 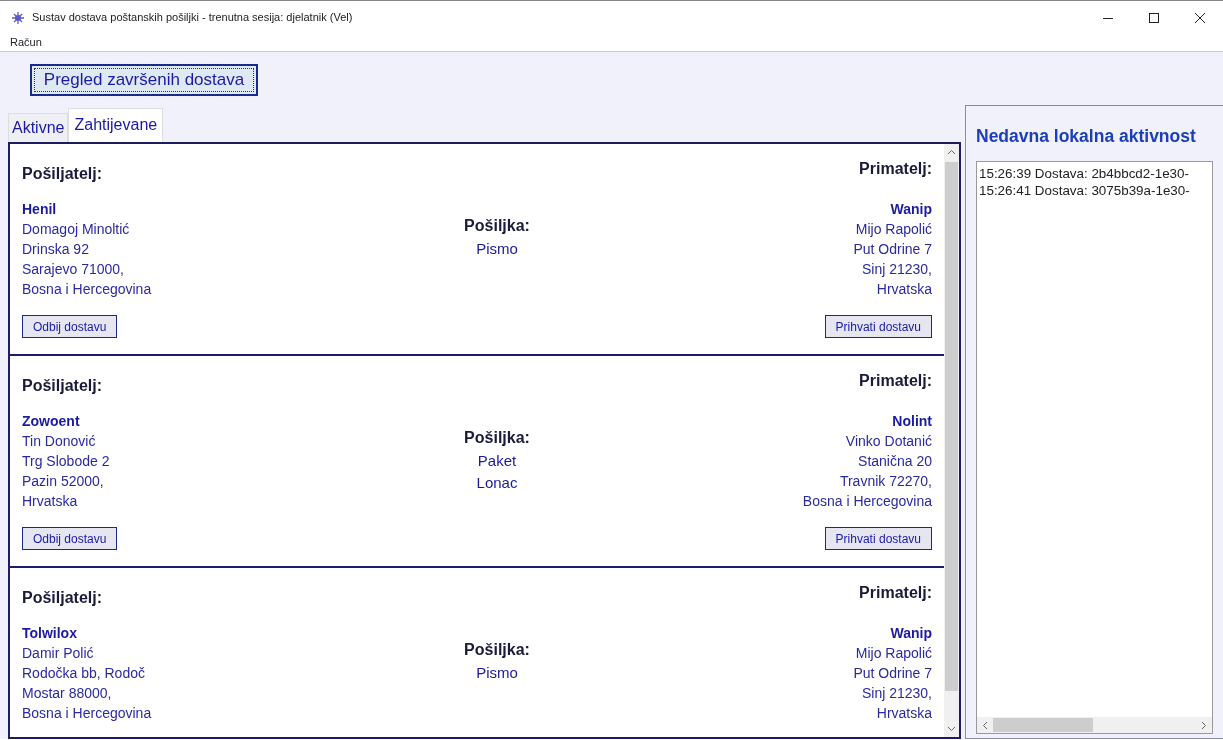 I want to click on recipient-address-line: Travnik 72270,, so click(x=885, y=481).